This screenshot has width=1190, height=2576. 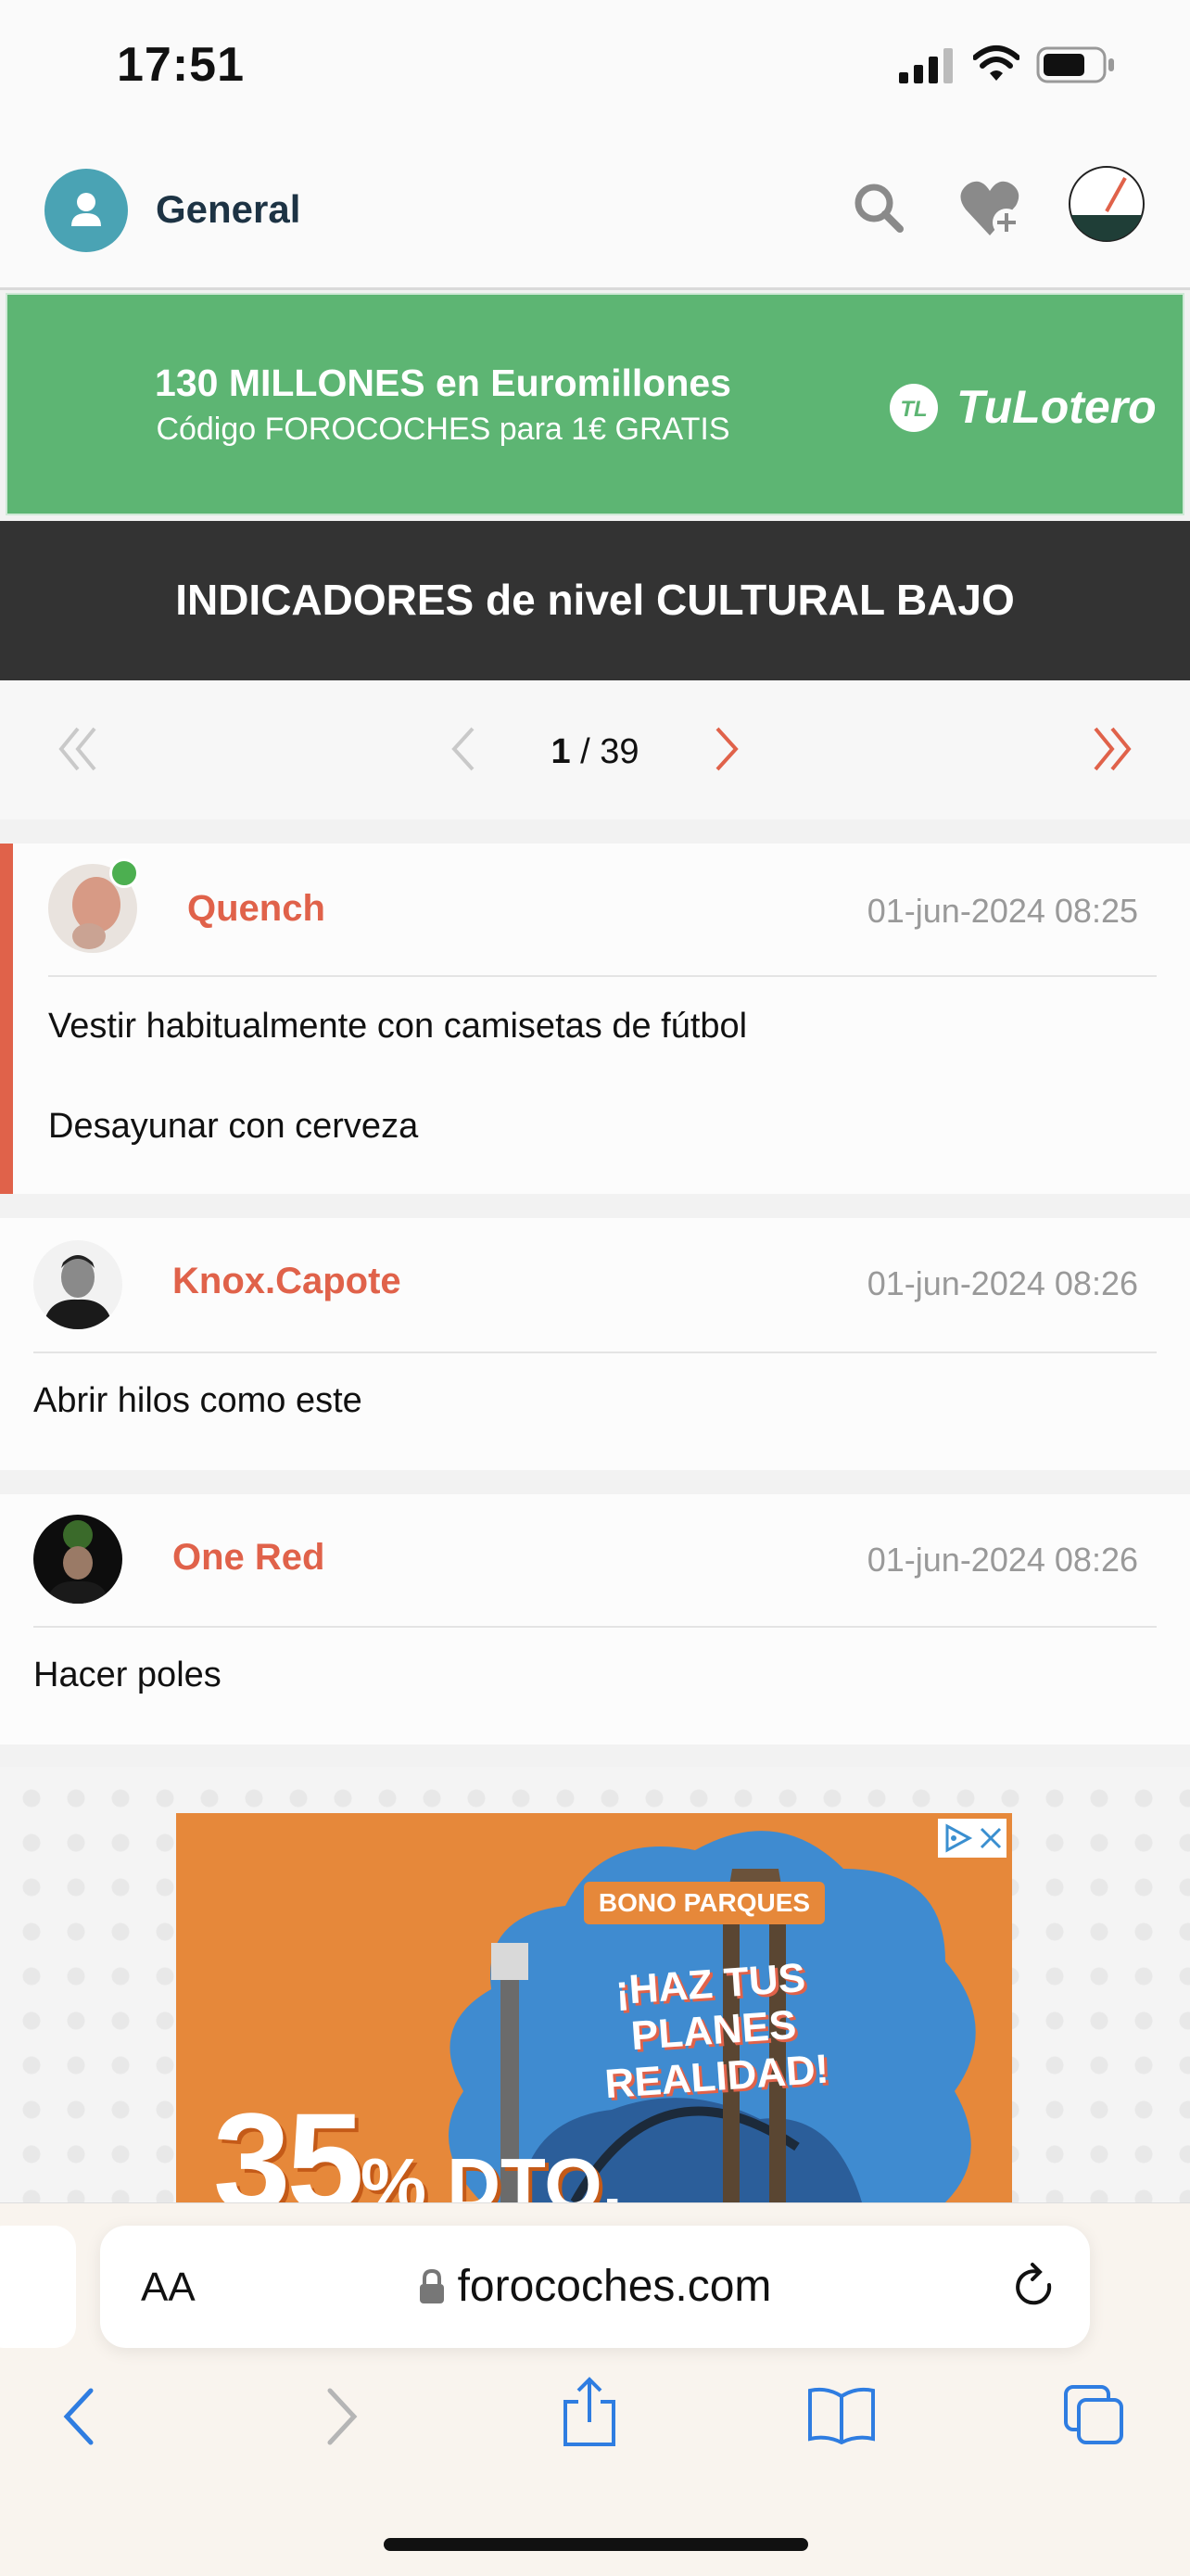 I want to click on forum-header: General, so click(x=595, y=214).